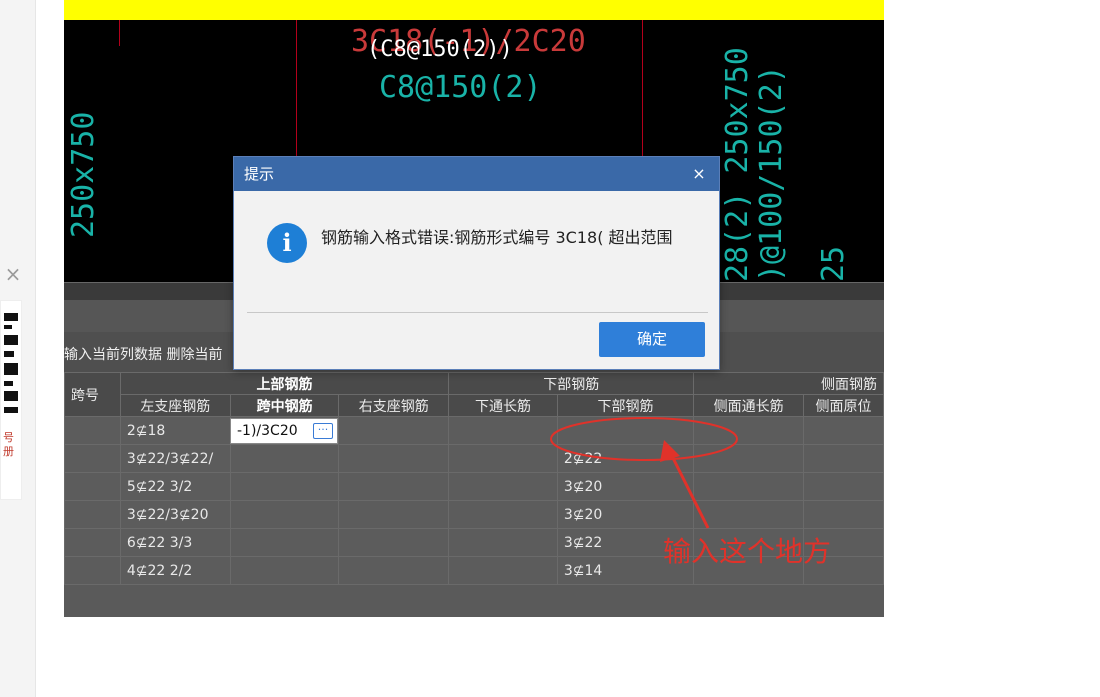  Describe the element at coordinates (833, 263) in the screenshot. I see `cad-right-vertical-3: 25` at that location.